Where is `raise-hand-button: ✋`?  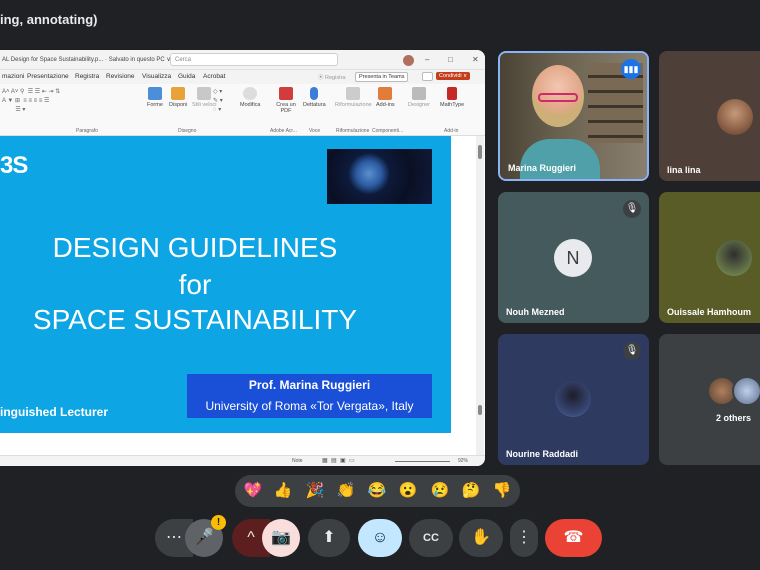 raise-hand-button: ✋ is located at coordinates (481, 538).